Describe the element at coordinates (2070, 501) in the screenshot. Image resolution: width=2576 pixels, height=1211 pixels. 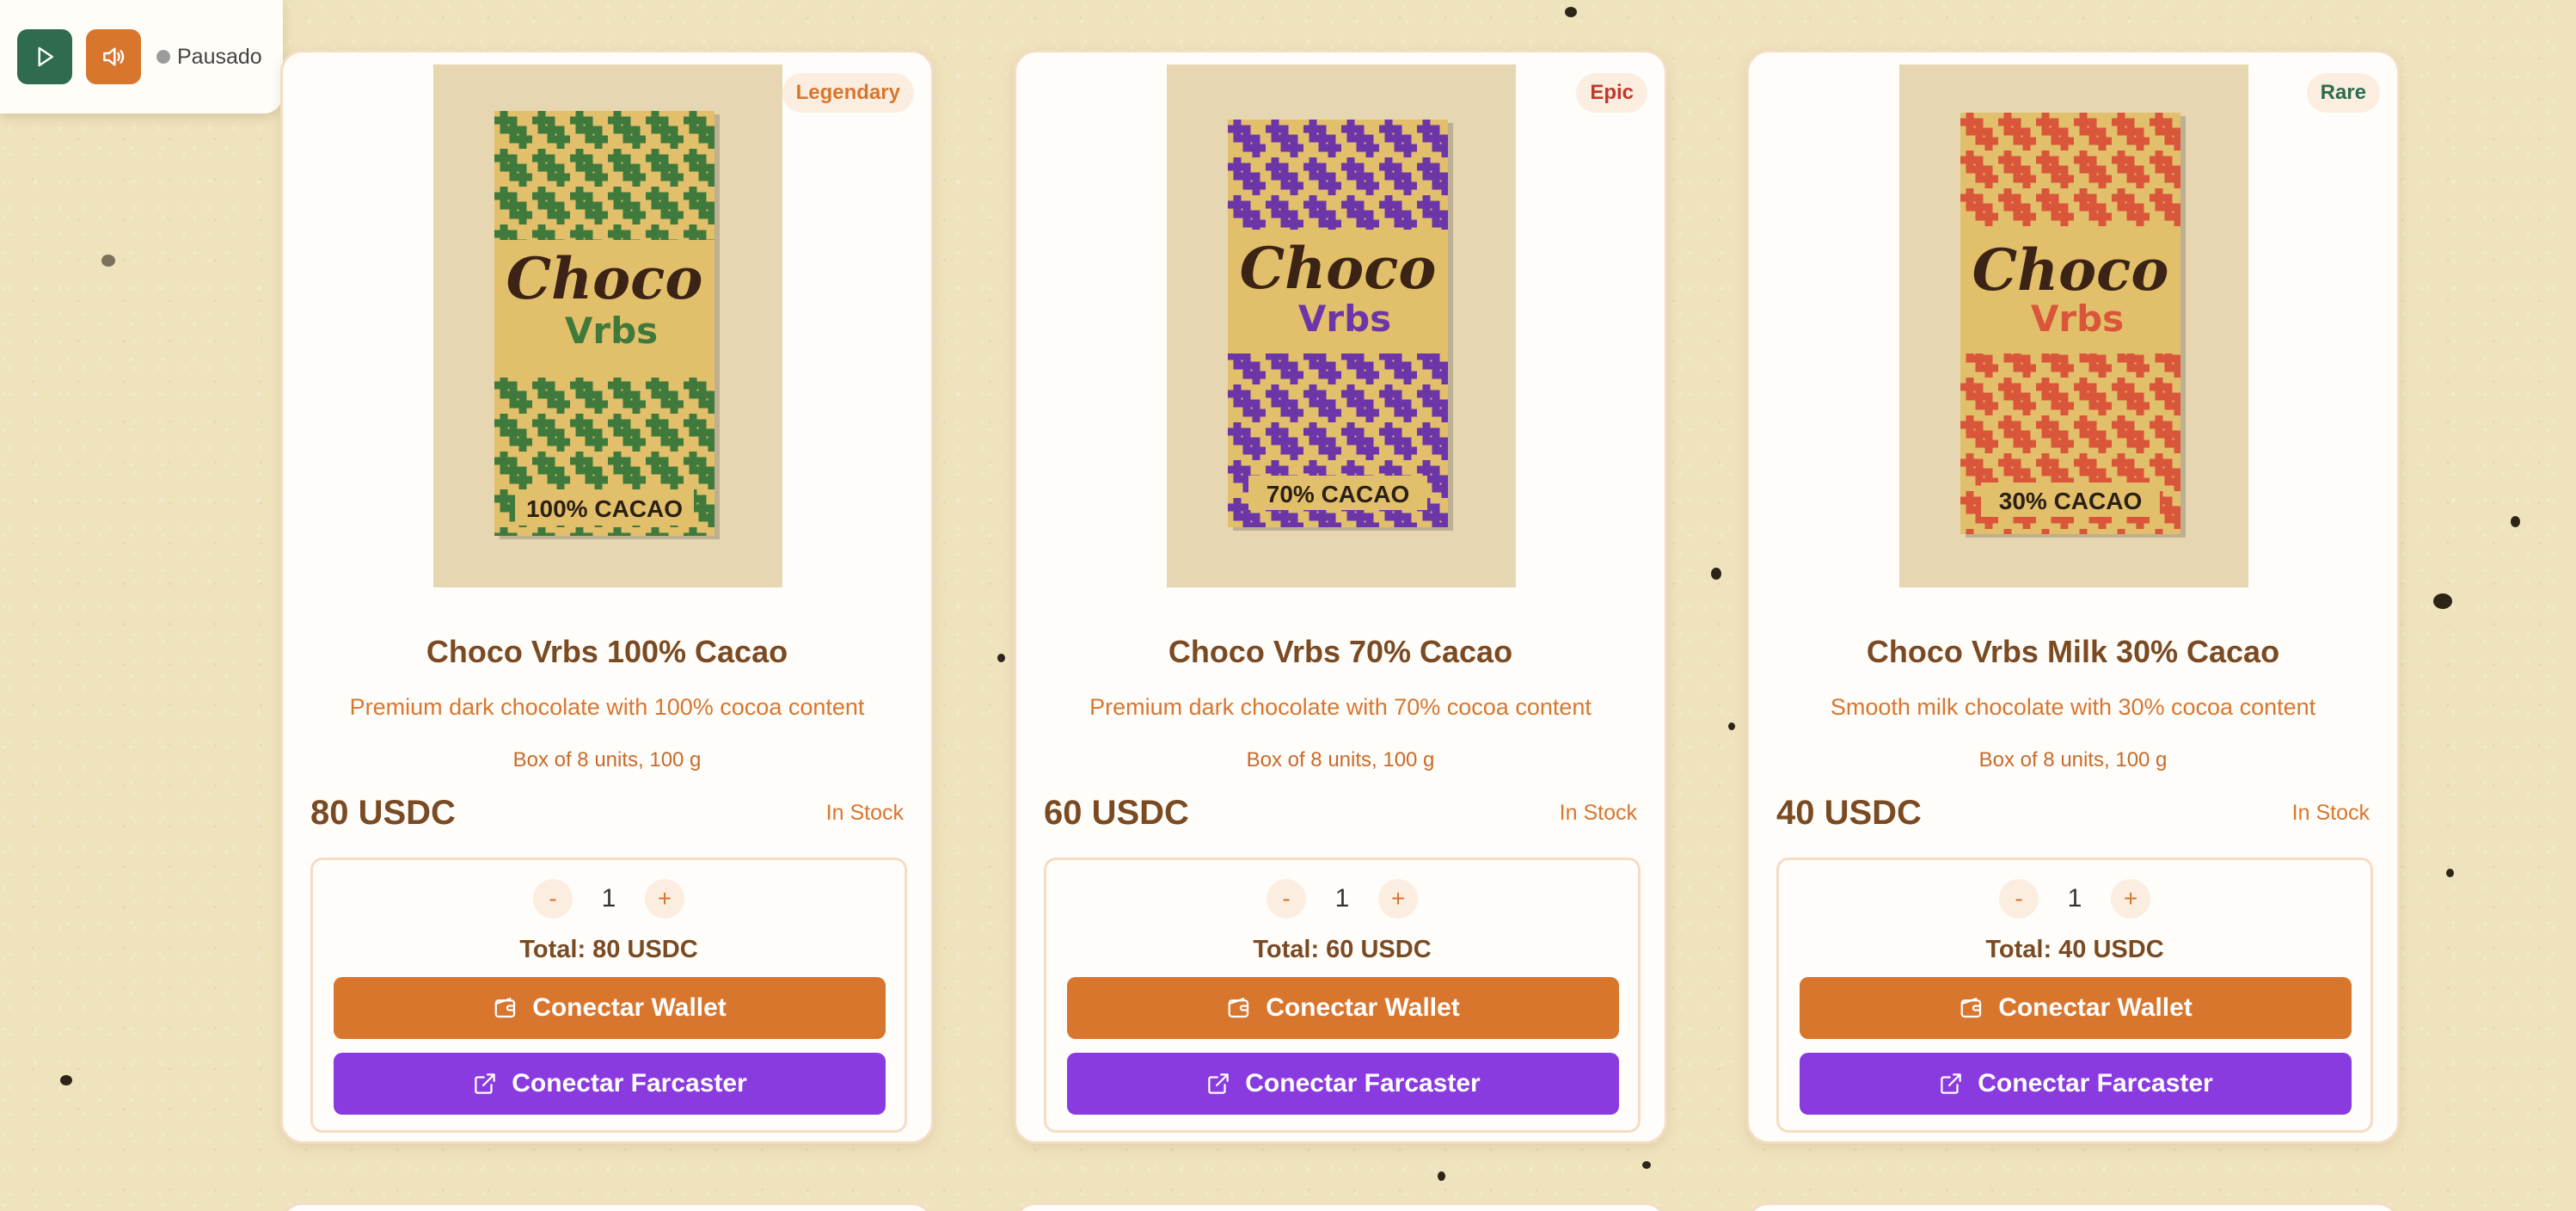
I see `pack-label: 30% CACAO` at that location.